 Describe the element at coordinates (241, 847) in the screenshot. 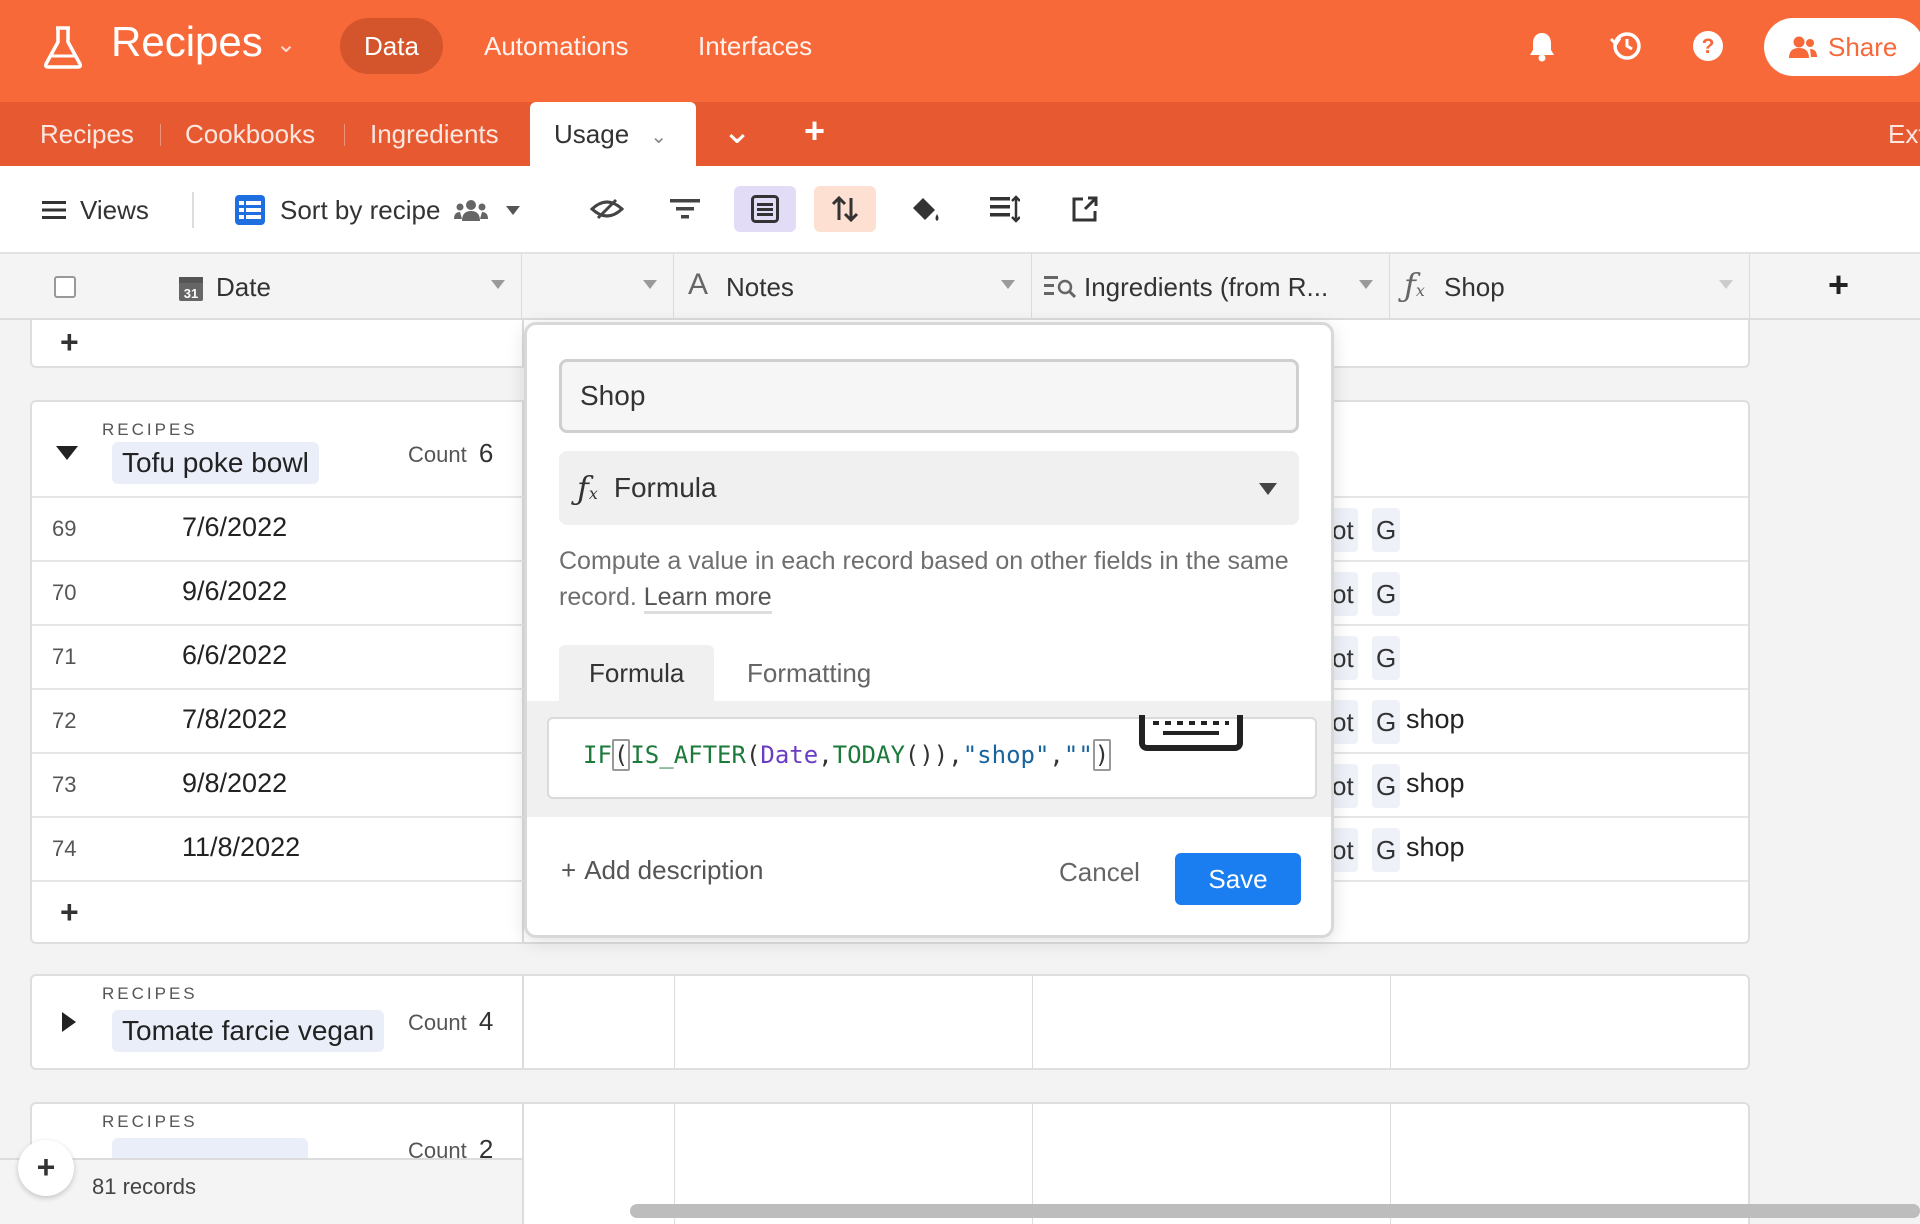

I see `date-cell: 11/8/2022` at that location.